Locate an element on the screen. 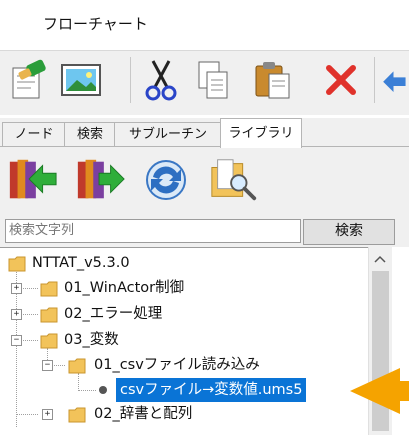  folder-search-button is located at coordinates (234, 180).